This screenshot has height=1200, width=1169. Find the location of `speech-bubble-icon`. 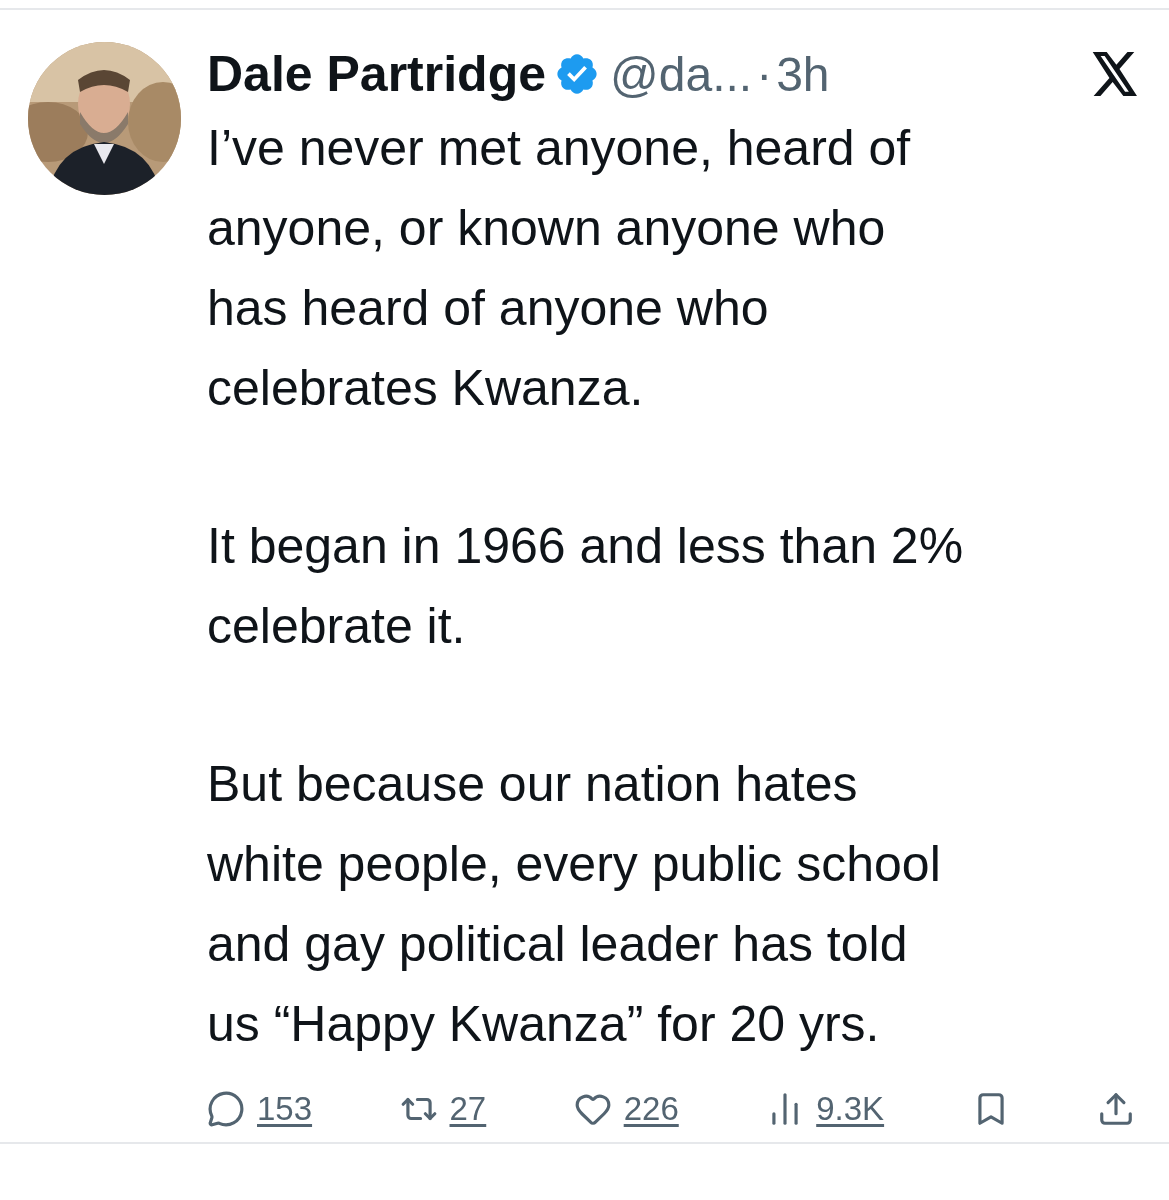

speech-bubble-icon is located at coordinates (226, 1109).